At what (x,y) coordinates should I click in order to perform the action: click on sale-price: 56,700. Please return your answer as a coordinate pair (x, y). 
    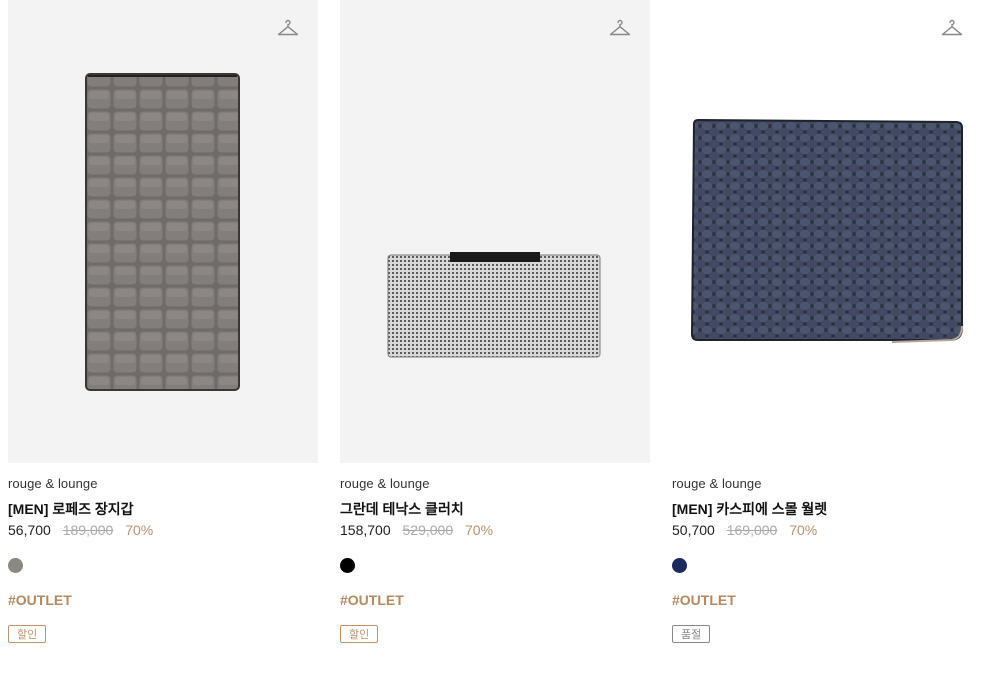
    Looking at the image, I should click on (29, 530).